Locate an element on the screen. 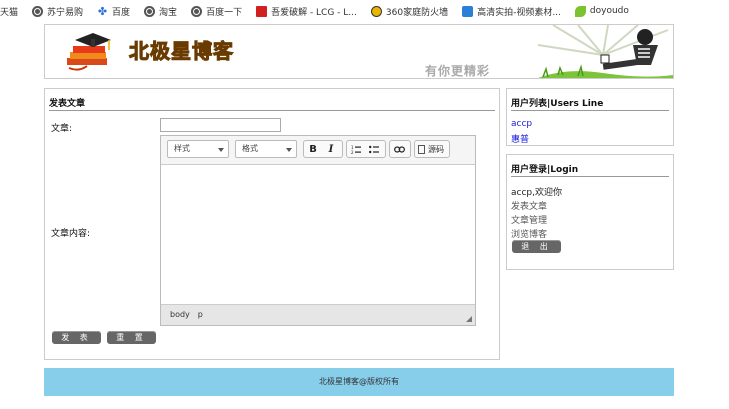 This screenshot has height=409, width=729. bookmark-label: 360家庭防火墙 is located at coordinates (417, 12).